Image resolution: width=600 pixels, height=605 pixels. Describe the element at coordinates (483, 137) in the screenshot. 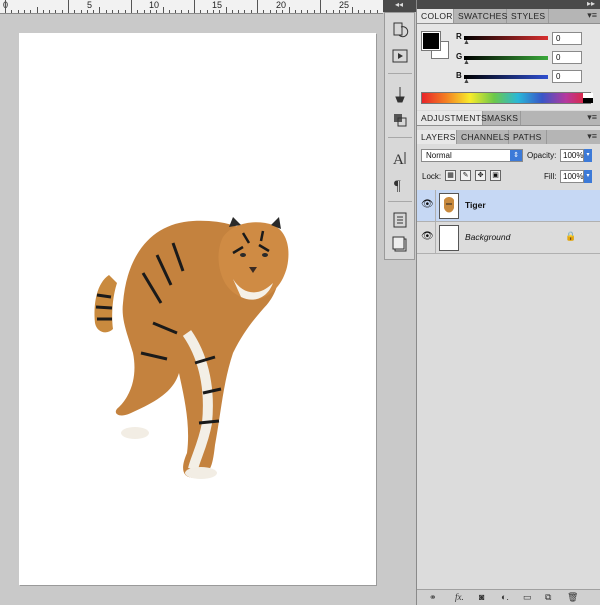

I see `tab-channels: CHANNELS` at that location.